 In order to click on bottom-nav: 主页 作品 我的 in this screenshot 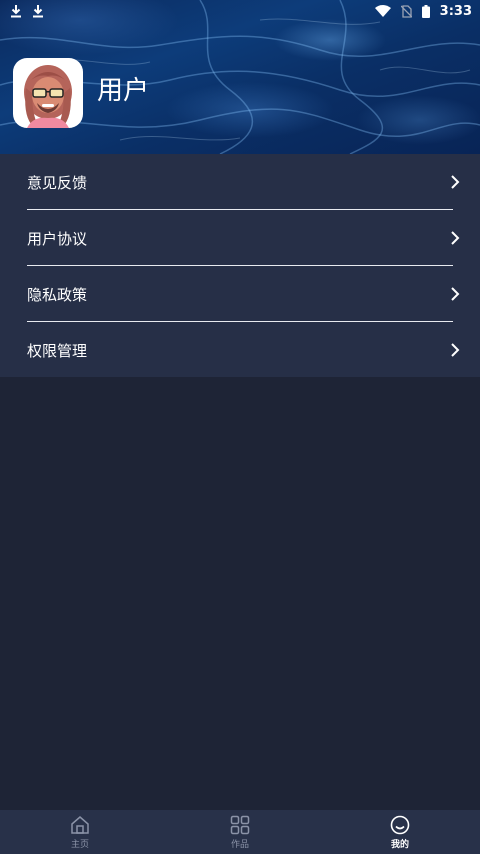, I will do `click(240, 832)`.